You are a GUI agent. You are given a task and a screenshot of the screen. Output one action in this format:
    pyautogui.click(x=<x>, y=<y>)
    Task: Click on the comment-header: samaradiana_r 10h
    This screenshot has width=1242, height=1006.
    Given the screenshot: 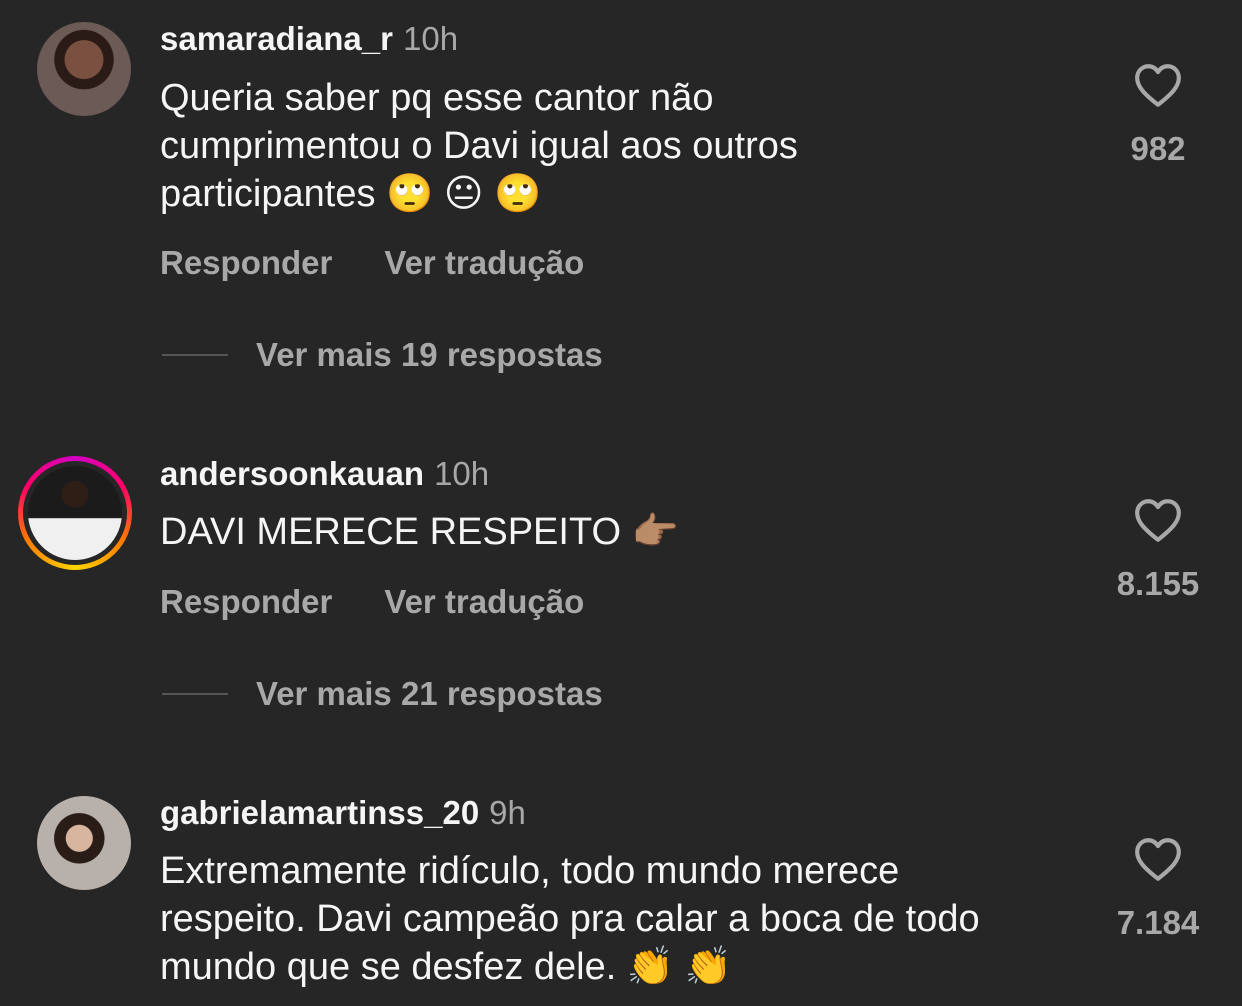 What is the action you would take?
    pyautogui.click(x=309, y=39)
    